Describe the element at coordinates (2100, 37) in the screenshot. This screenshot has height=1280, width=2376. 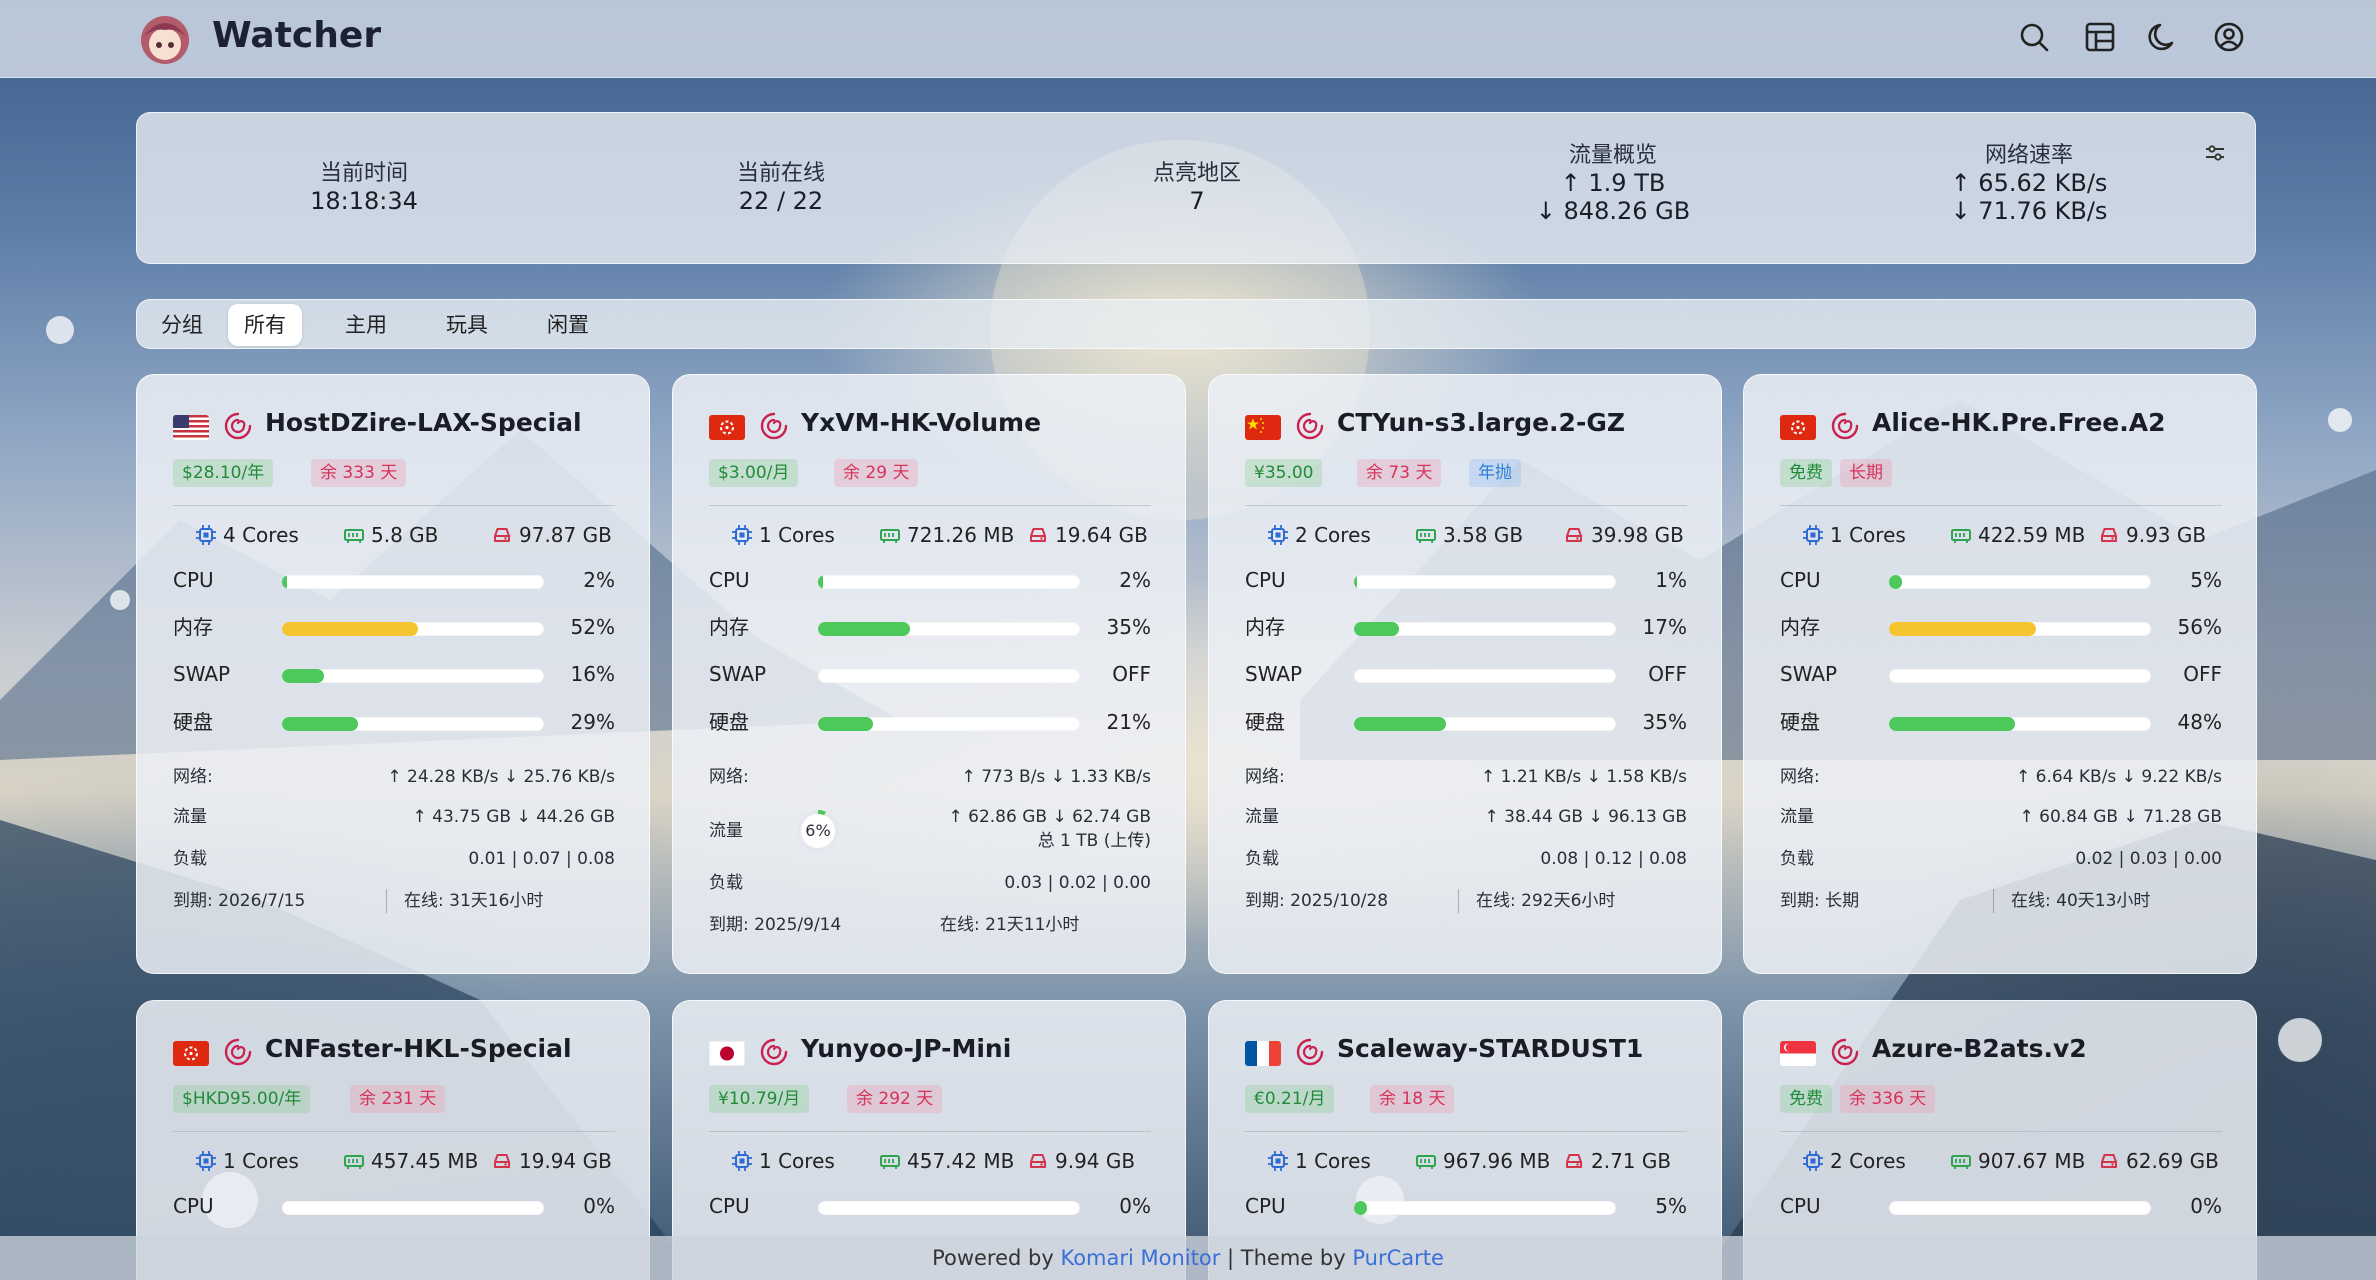
I see `table-view-icon` at that location.